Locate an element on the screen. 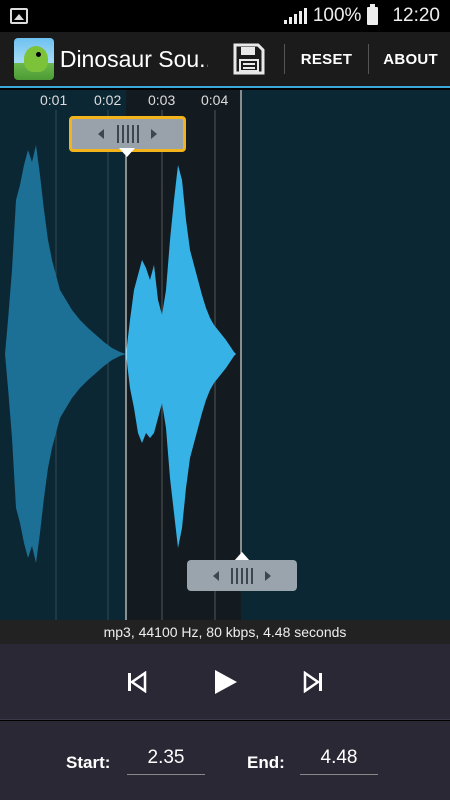 This screenshot has height=800, width=450. save-icon is located at coordinates (249, 59).